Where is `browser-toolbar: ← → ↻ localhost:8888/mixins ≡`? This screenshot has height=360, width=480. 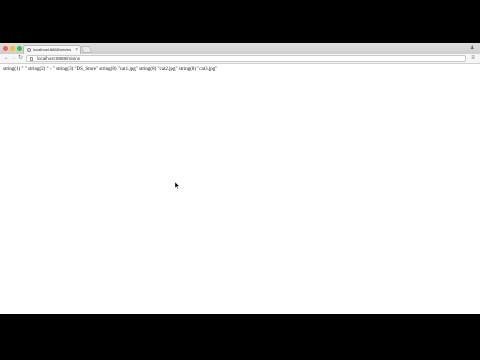
browser-toolbar: ← → ↻ localhost:8888/mixins ≡ is located at coordinates (240, 59).